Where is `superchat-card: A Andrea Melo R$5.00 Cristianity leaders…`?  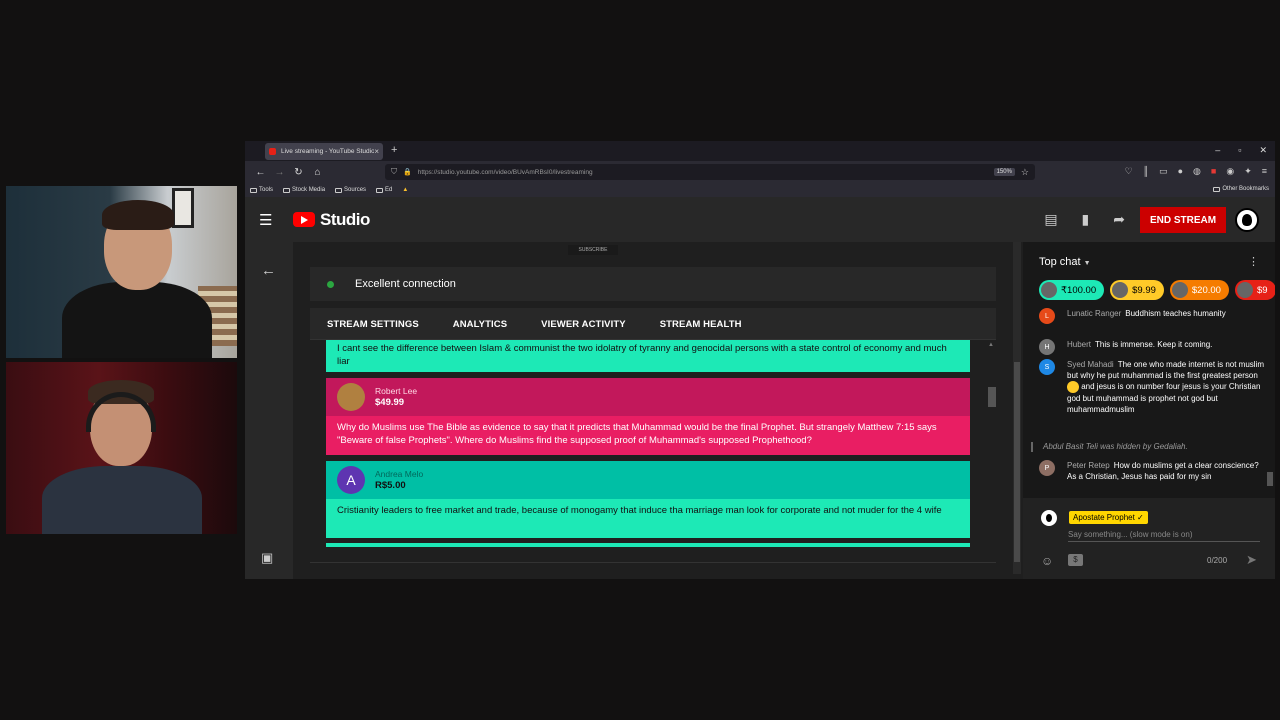
superchat-card: A Andrea Melo R$5.00 Cristianity leaders… is located at coordinates (648, 499).